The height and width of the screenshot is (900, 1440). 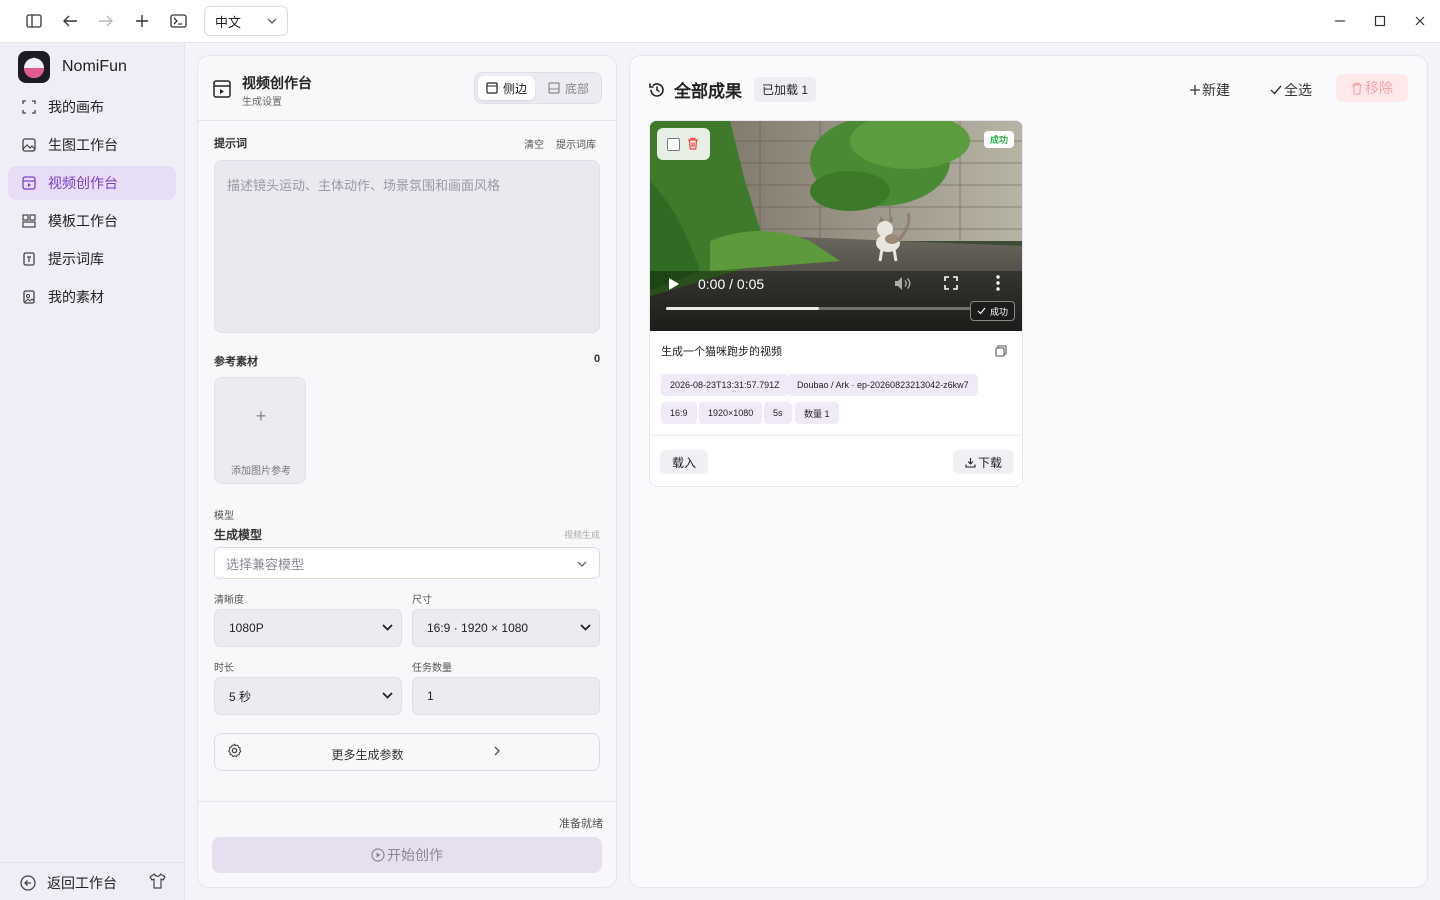 I want to click on model-section-label: 模型, so click(x=224, y=516).